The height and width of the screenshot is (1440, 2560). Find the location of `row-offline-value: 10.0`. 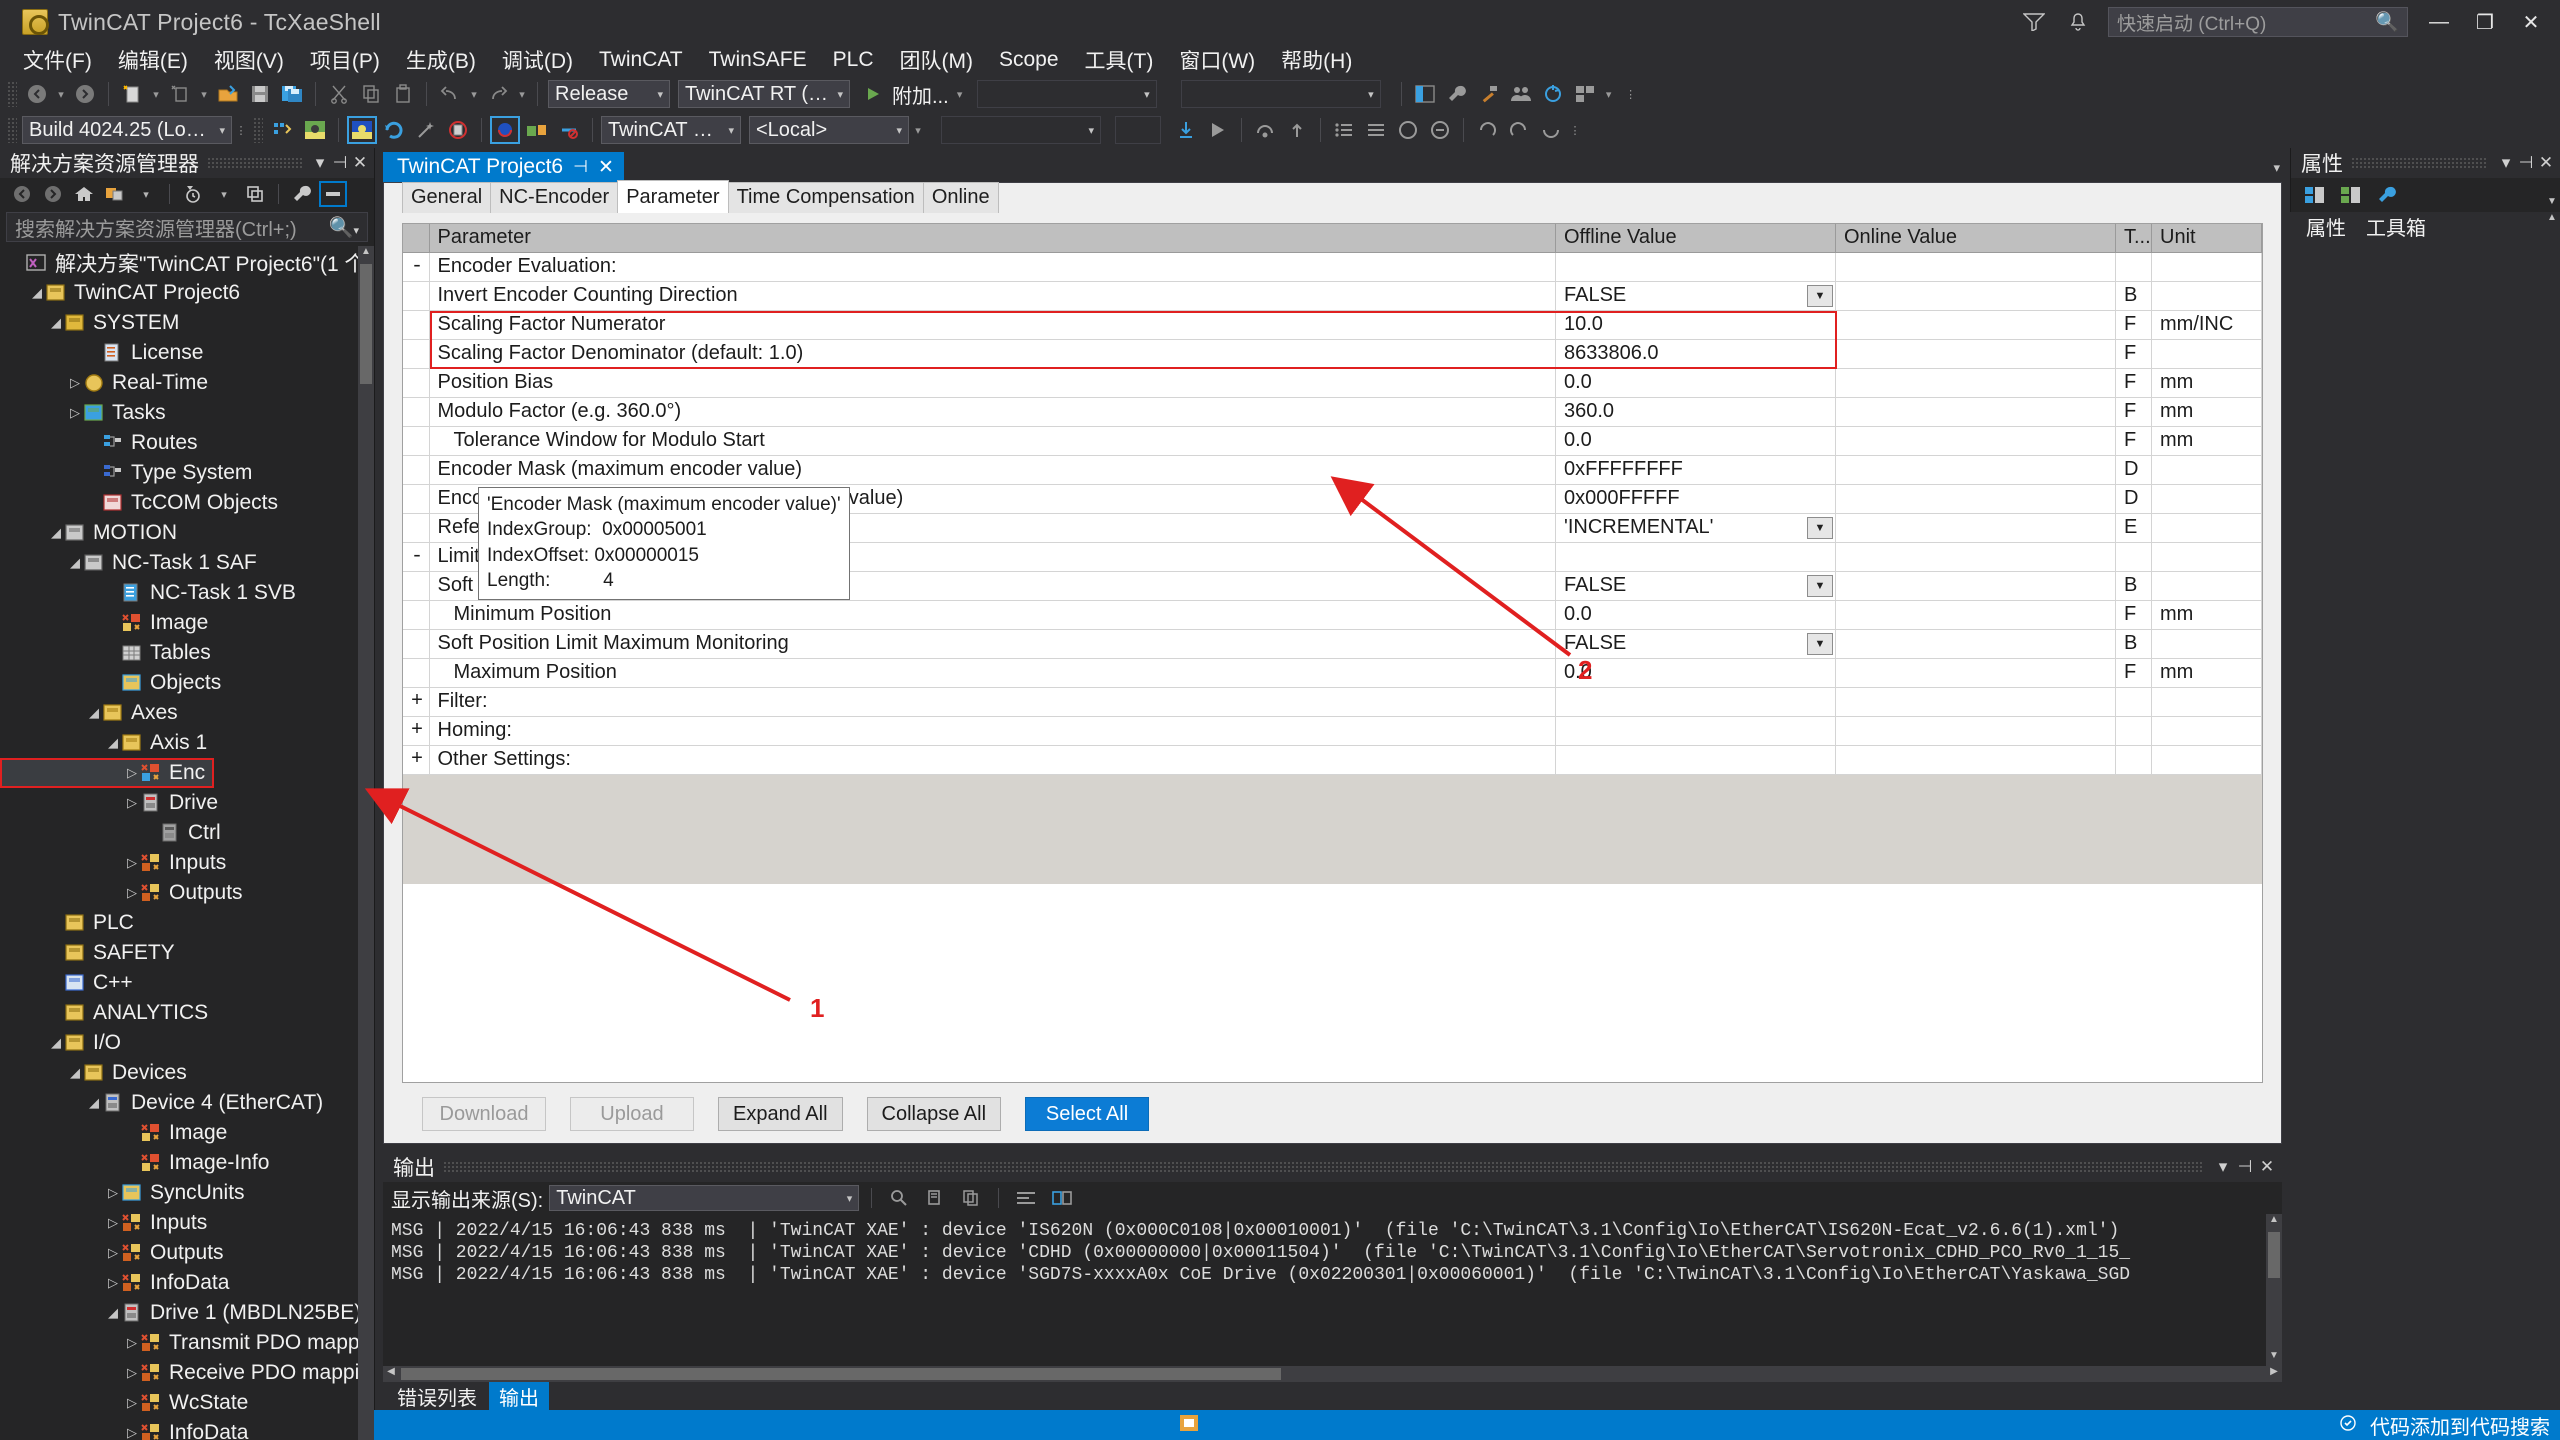

row-offline-value: 10.0 is located at coordinates (1695, 325).